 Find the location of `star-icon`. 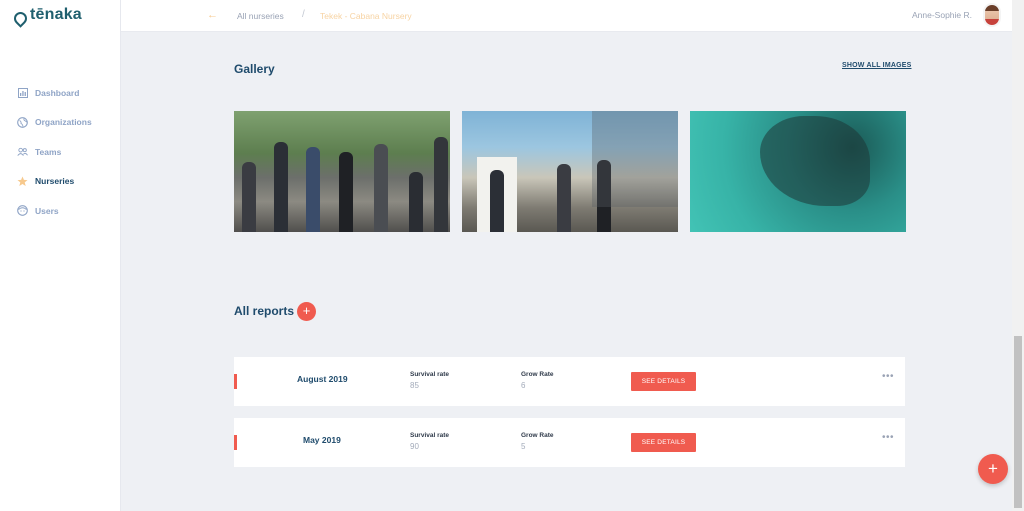

star-icon is located at coordinates (22, 181).